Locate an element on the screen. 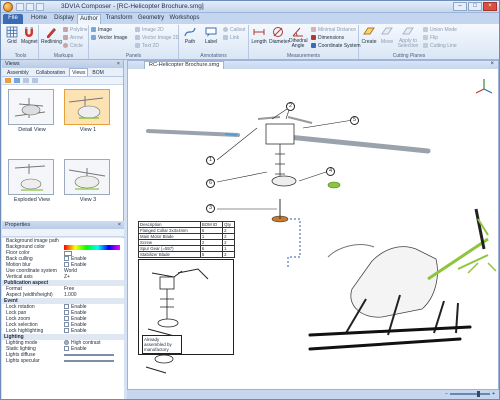 Image resolution: width=500 pixels, height=400 pixels. cutting-line-button: Cutting Line is located at coordinates (440, 46).